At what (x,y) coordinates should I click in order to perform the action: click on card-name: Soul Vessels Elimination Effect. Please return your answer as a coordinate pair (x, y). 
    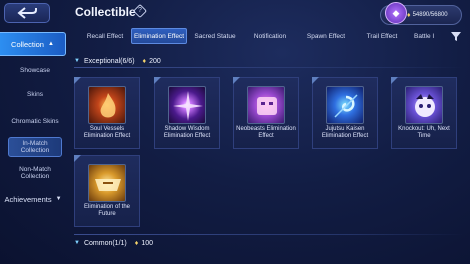
    Looking at the image, I should click on (107, 132).